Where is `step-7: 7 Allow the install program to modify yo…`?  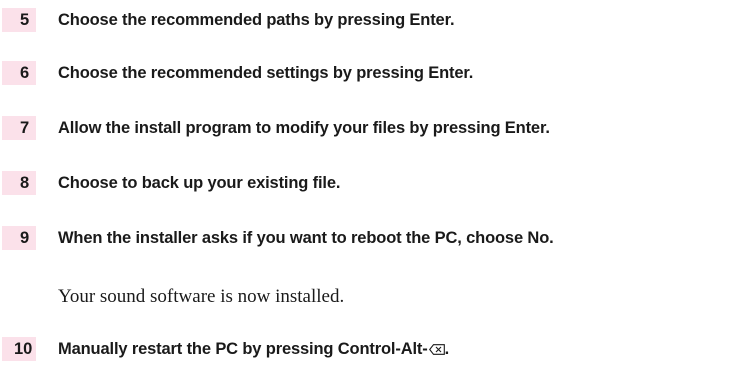
step-7: 7 Allow the install program to modify yo… is located at coordinates (372, 128).